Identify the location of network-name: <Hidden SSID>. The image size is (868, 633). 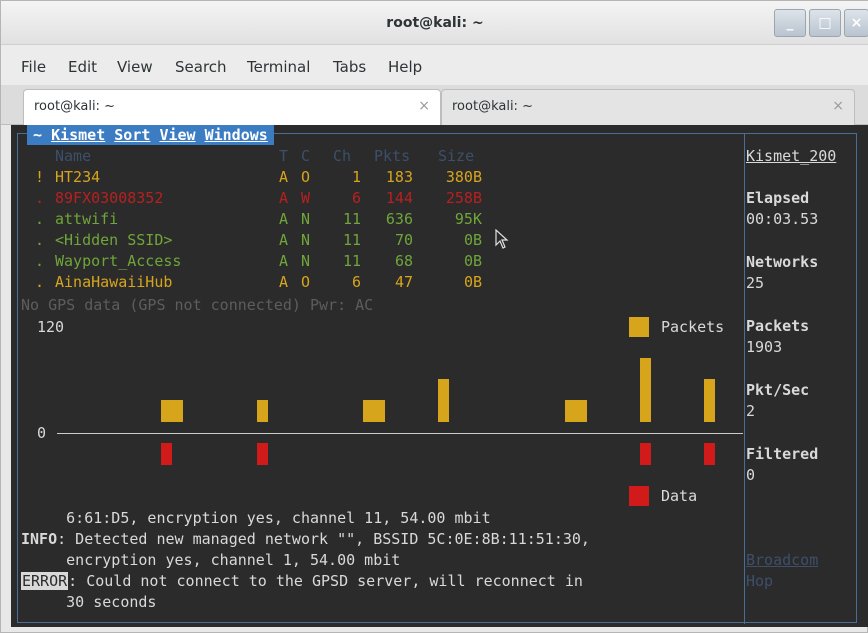
(114, 240).